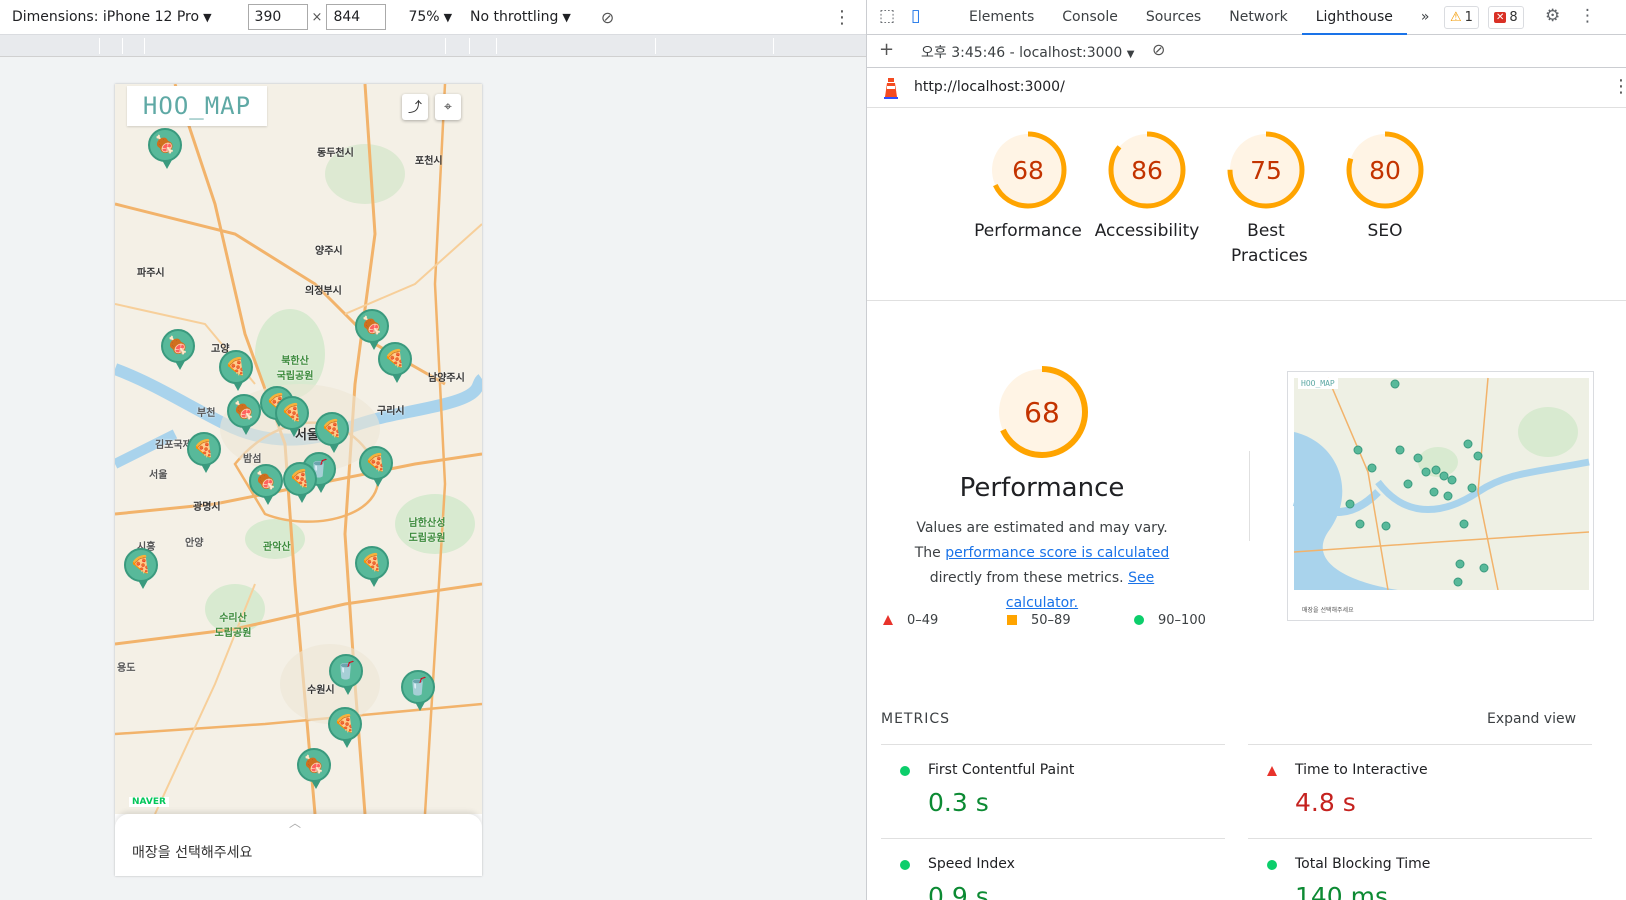  What do you see at coordinates (151, 273) in the screenshot?
I see `map-place-label: 파주시` at bounding box center [151, 273].